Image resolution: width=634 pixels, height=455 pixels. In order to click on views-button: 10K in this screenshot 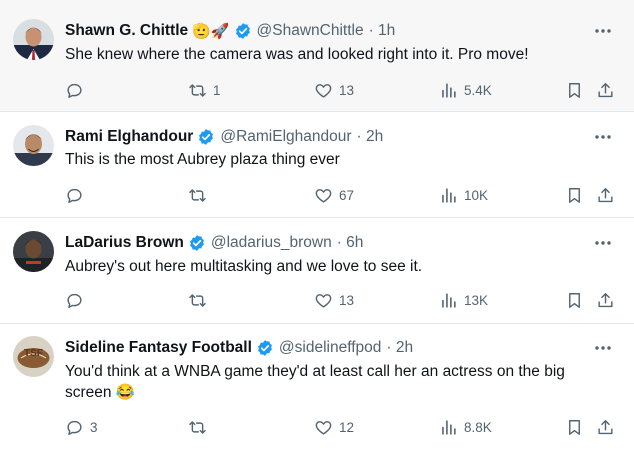, I will do `click(463, 195)`.